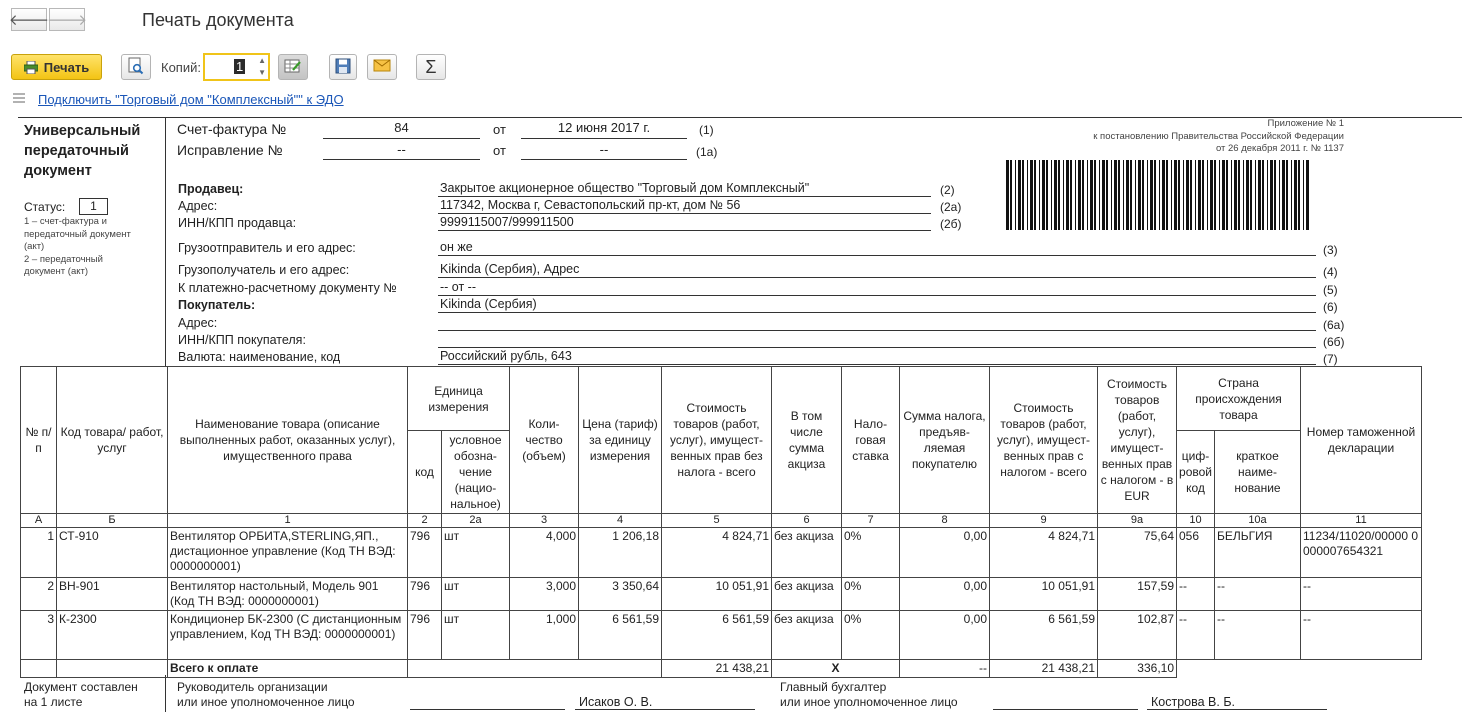  Describe the element at coordinates (58, 171) in the screenshot. I see `upd-title-line: документ` at that location.